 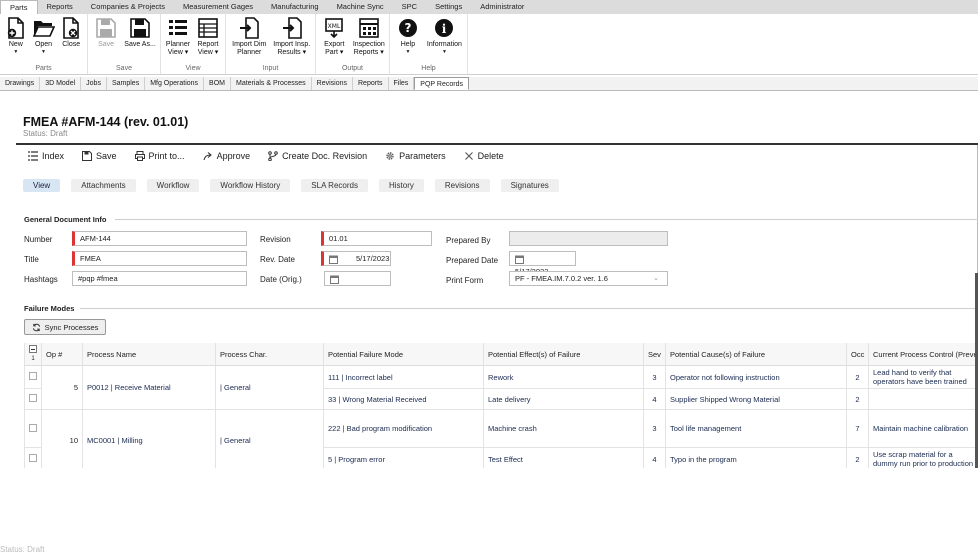 I want to click on cause-cell: Supplier Shipped Wrong Material, so click(x=756, y=399).